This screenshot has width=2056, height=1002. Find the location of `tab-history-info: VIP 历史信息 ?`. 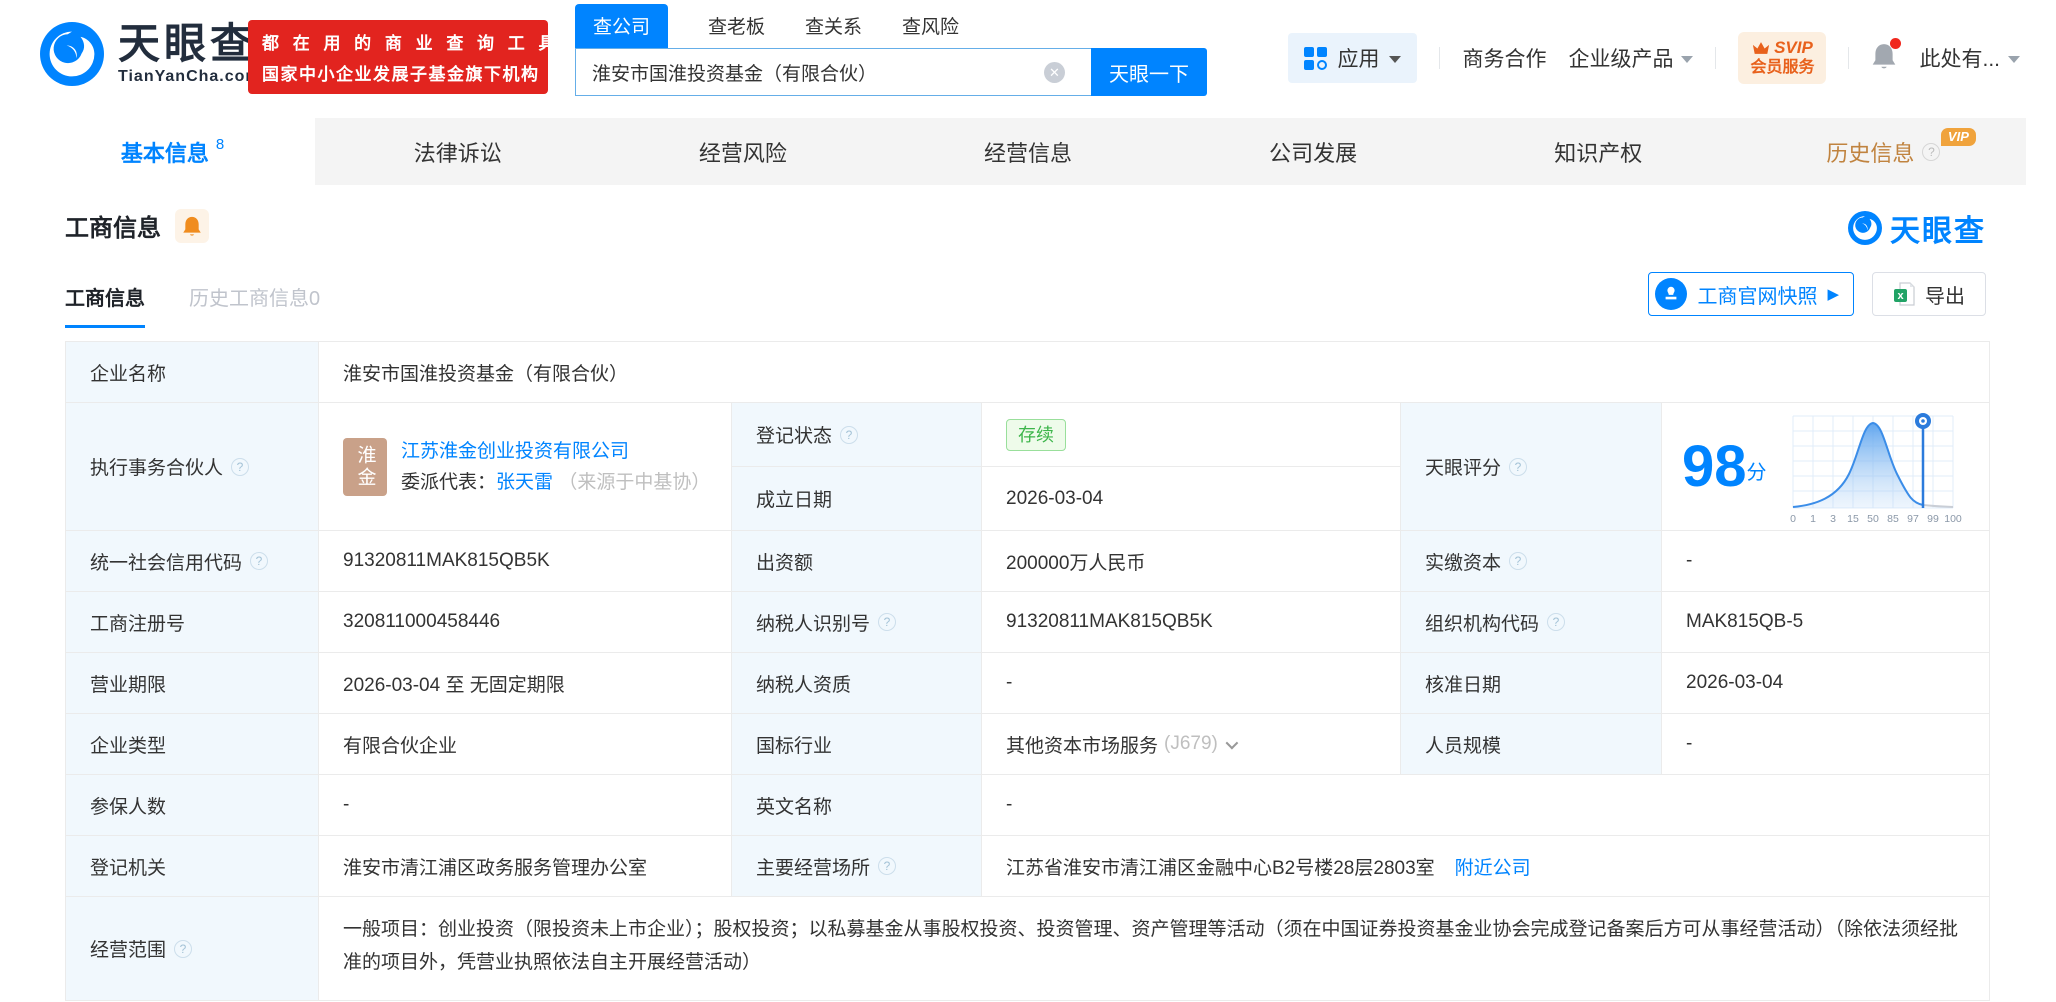

tab-history-info: VIP 历史信息 ? is located at coordinates (1883, 151).